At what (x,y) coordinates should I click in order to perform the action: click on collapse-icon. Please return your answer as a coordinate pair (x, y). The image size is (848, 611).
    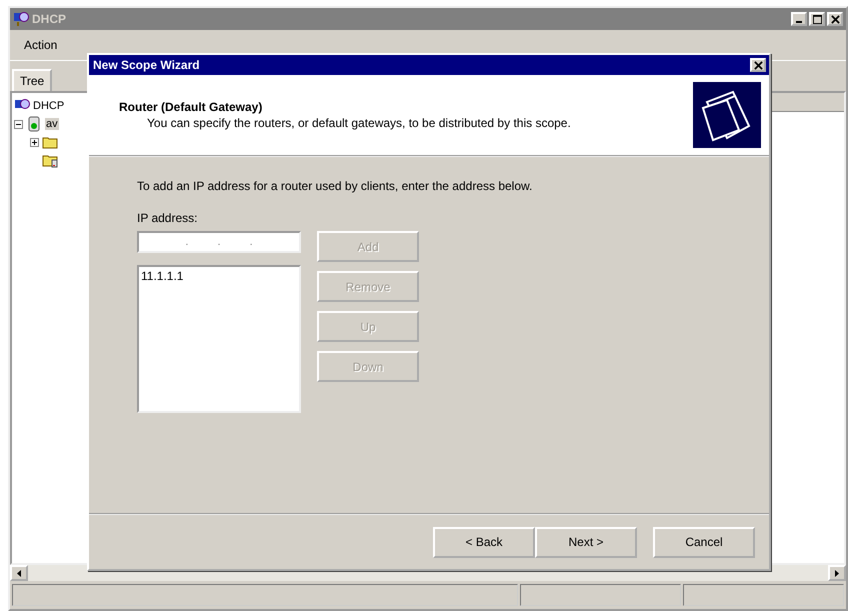
    Looking at the image, I should click on (18, 124).